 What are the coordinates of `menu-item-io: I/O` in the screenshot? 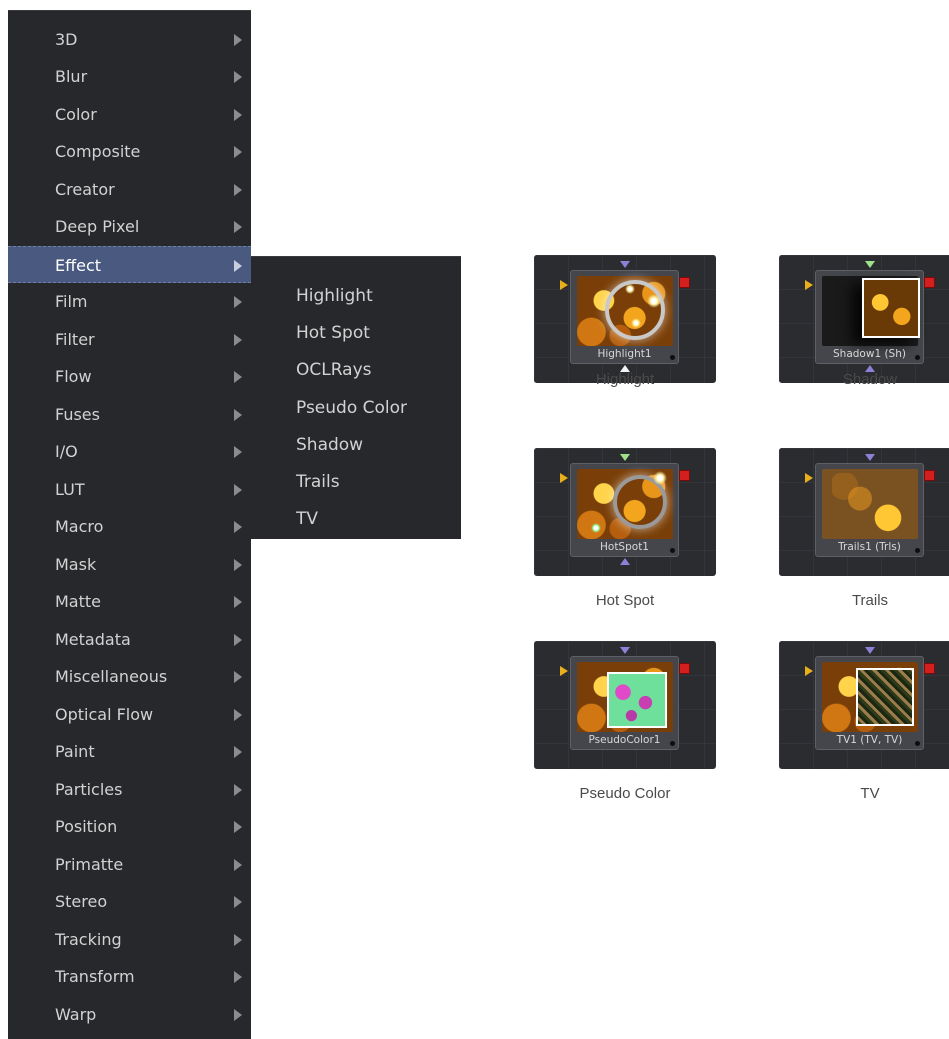 It's located at (129, 451).